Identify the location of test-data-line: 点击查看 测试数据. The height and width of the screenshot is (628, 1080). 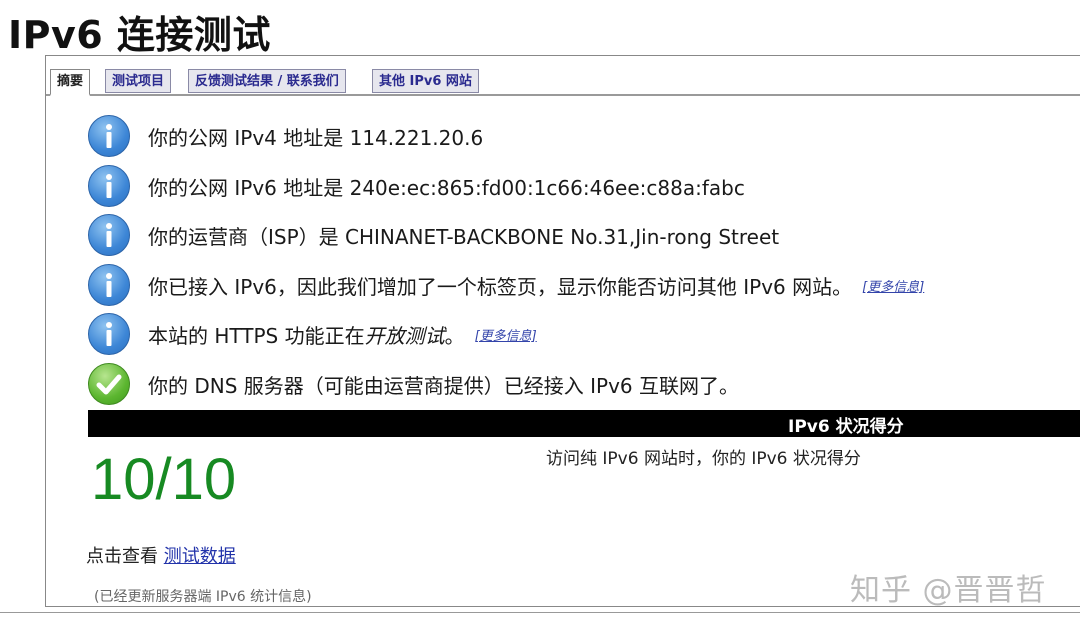
(161, 555).